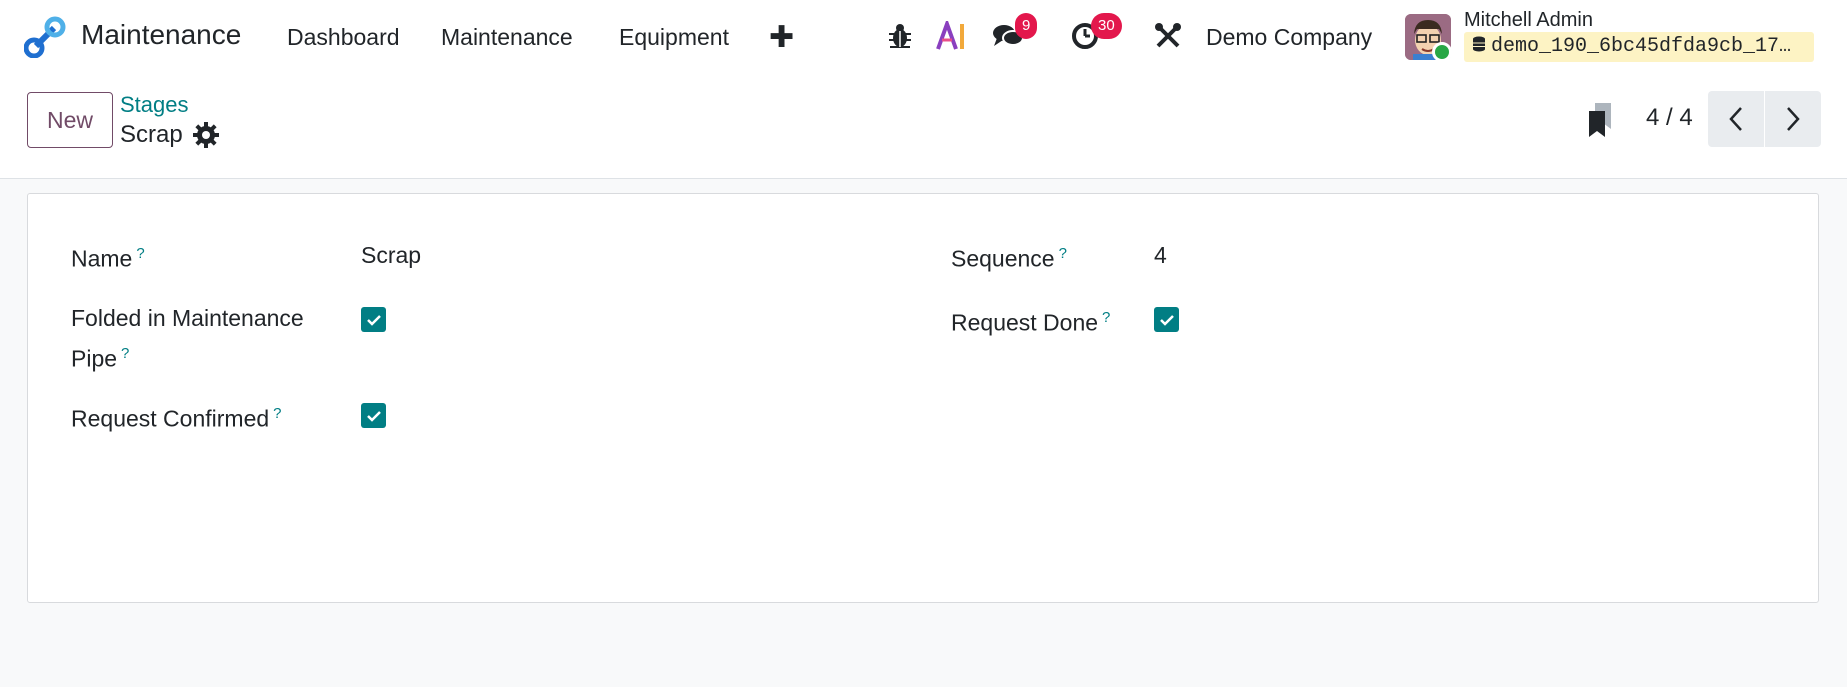 This screenshot has width=1847, height=687. Describe the element at coordinates (1669, 118) in the screenshot. I see `pager-value: 4 / 4` at that location.